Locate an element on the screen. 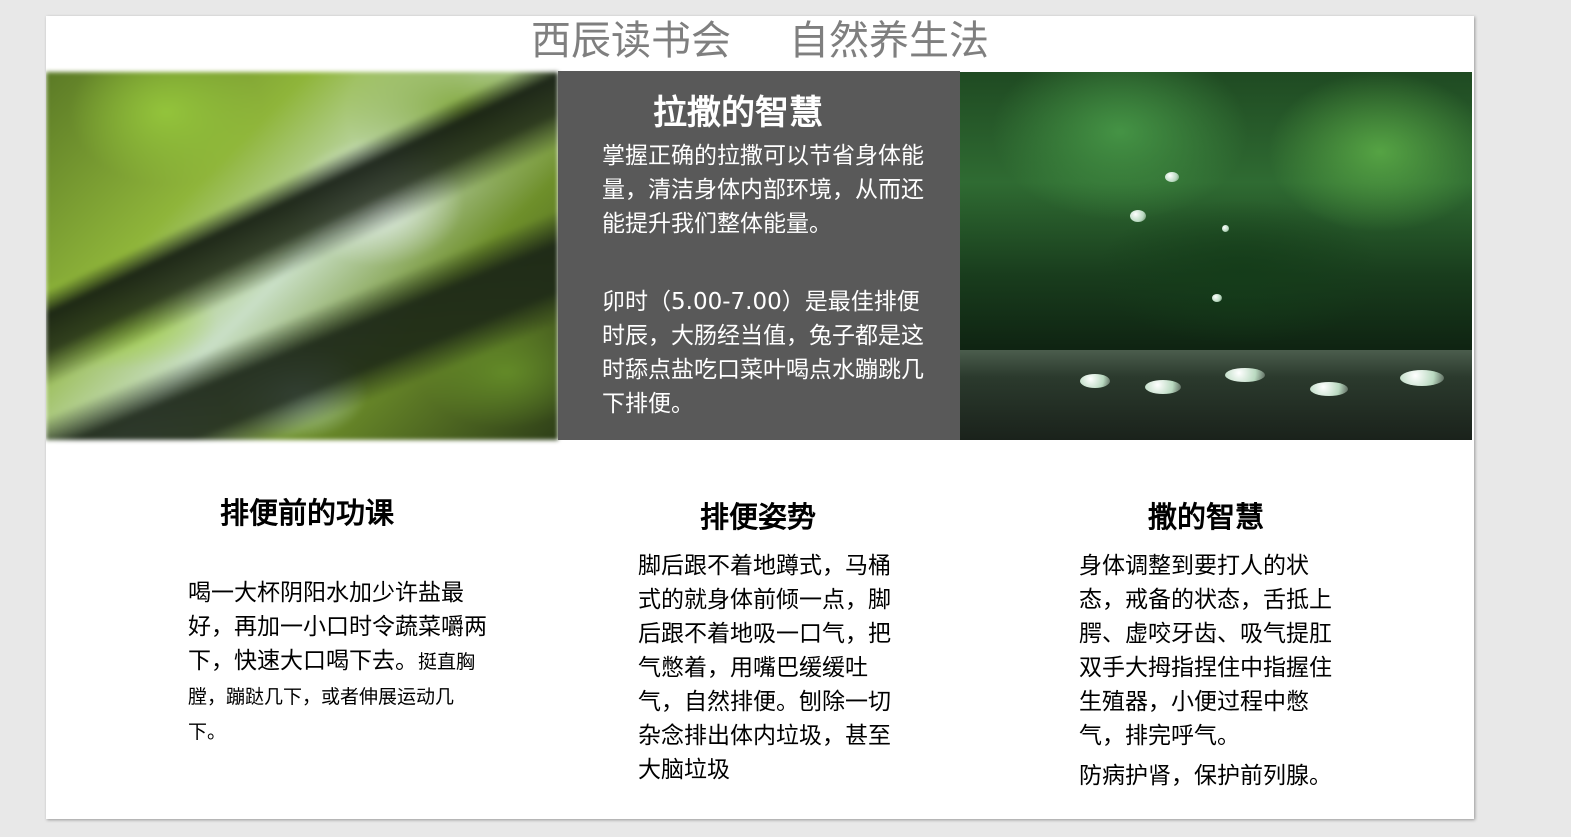 The width and height of the screenshot is (1571, 837). column-2-heading: 排便姿势 is located at coordinates (758, 517).